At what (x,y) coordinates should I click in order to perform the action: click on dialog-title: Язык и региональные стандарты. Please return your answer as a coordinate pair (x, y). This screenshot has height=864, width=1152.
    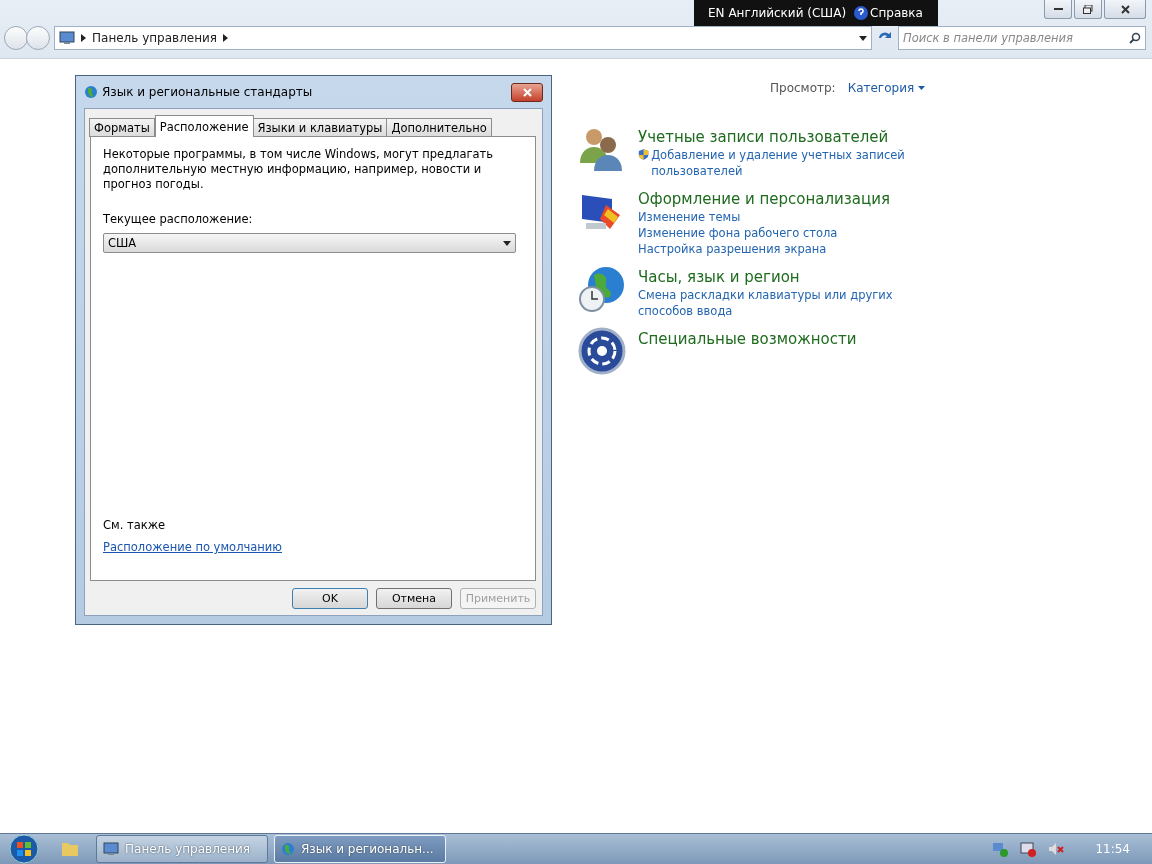
    Looking at the image, I should click on (207, 92).